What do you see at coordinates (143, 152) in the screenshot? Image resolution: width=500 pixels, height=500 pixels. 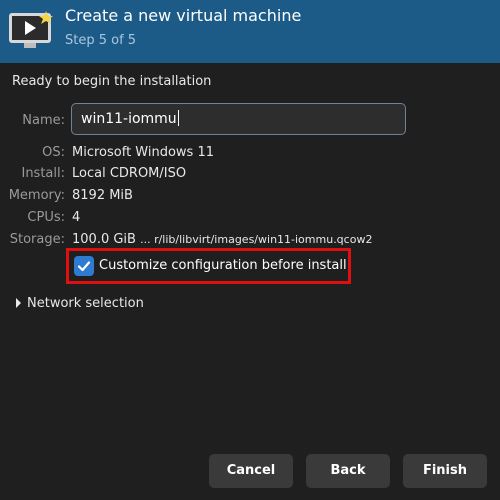 I see `os-value: Microsoft Windows 11` at bounding box center [143, 152].